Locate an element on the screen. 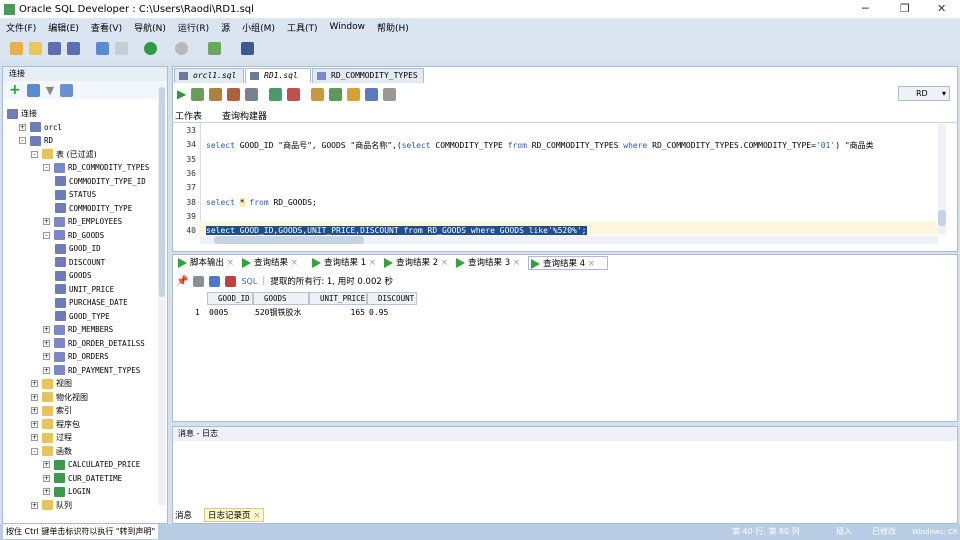  tree-item: - RD_GOODS is located at coordinates (73, 235).